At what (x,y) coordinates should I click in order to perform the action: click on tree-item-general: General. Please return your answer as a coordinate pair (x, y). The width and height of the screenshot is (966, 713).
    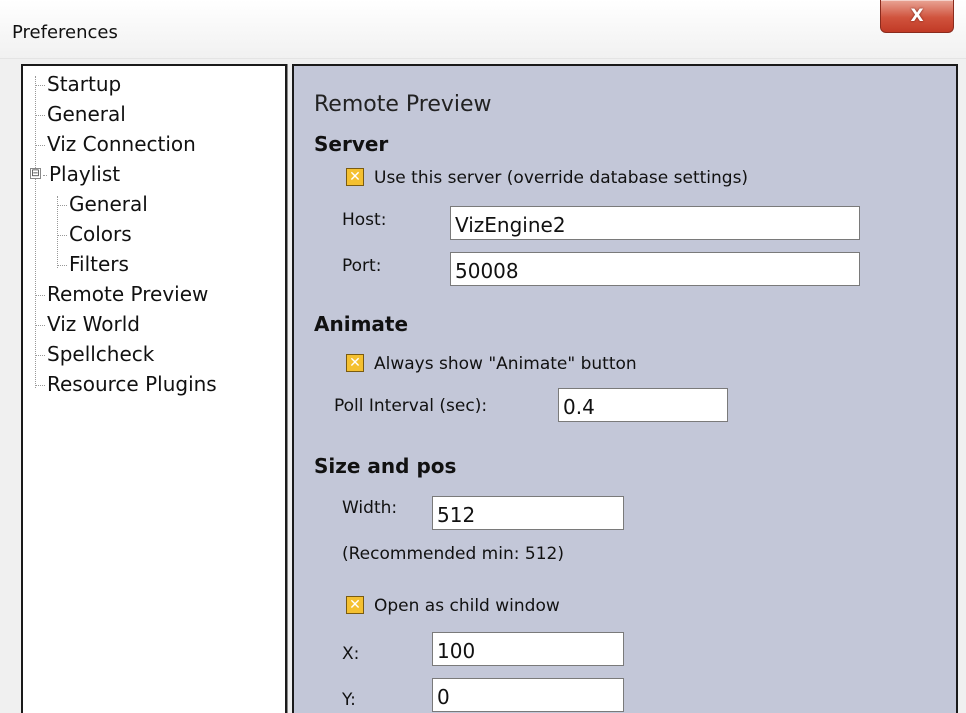
    Looking at the image, I should click on (80, 114).